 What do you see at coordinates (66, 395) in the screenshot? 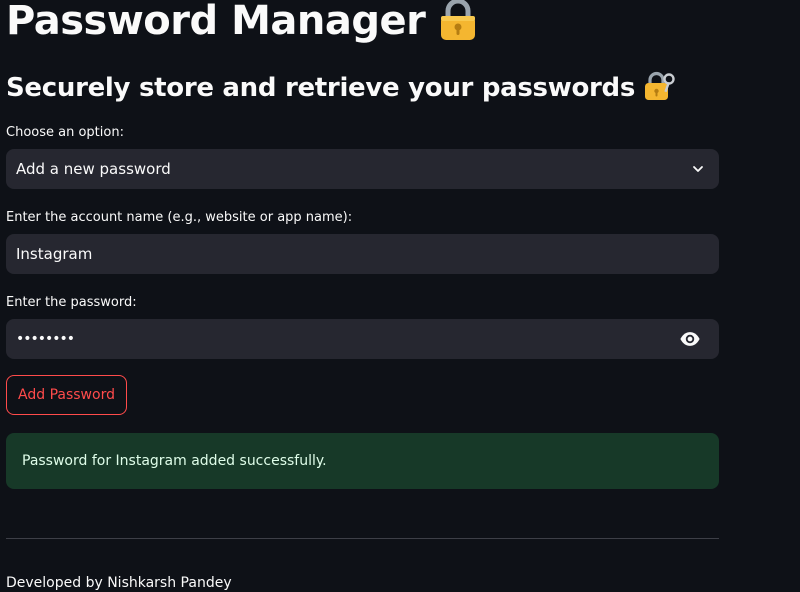
I see `add-password-button: Add Password` at bounding box center [66, 395].